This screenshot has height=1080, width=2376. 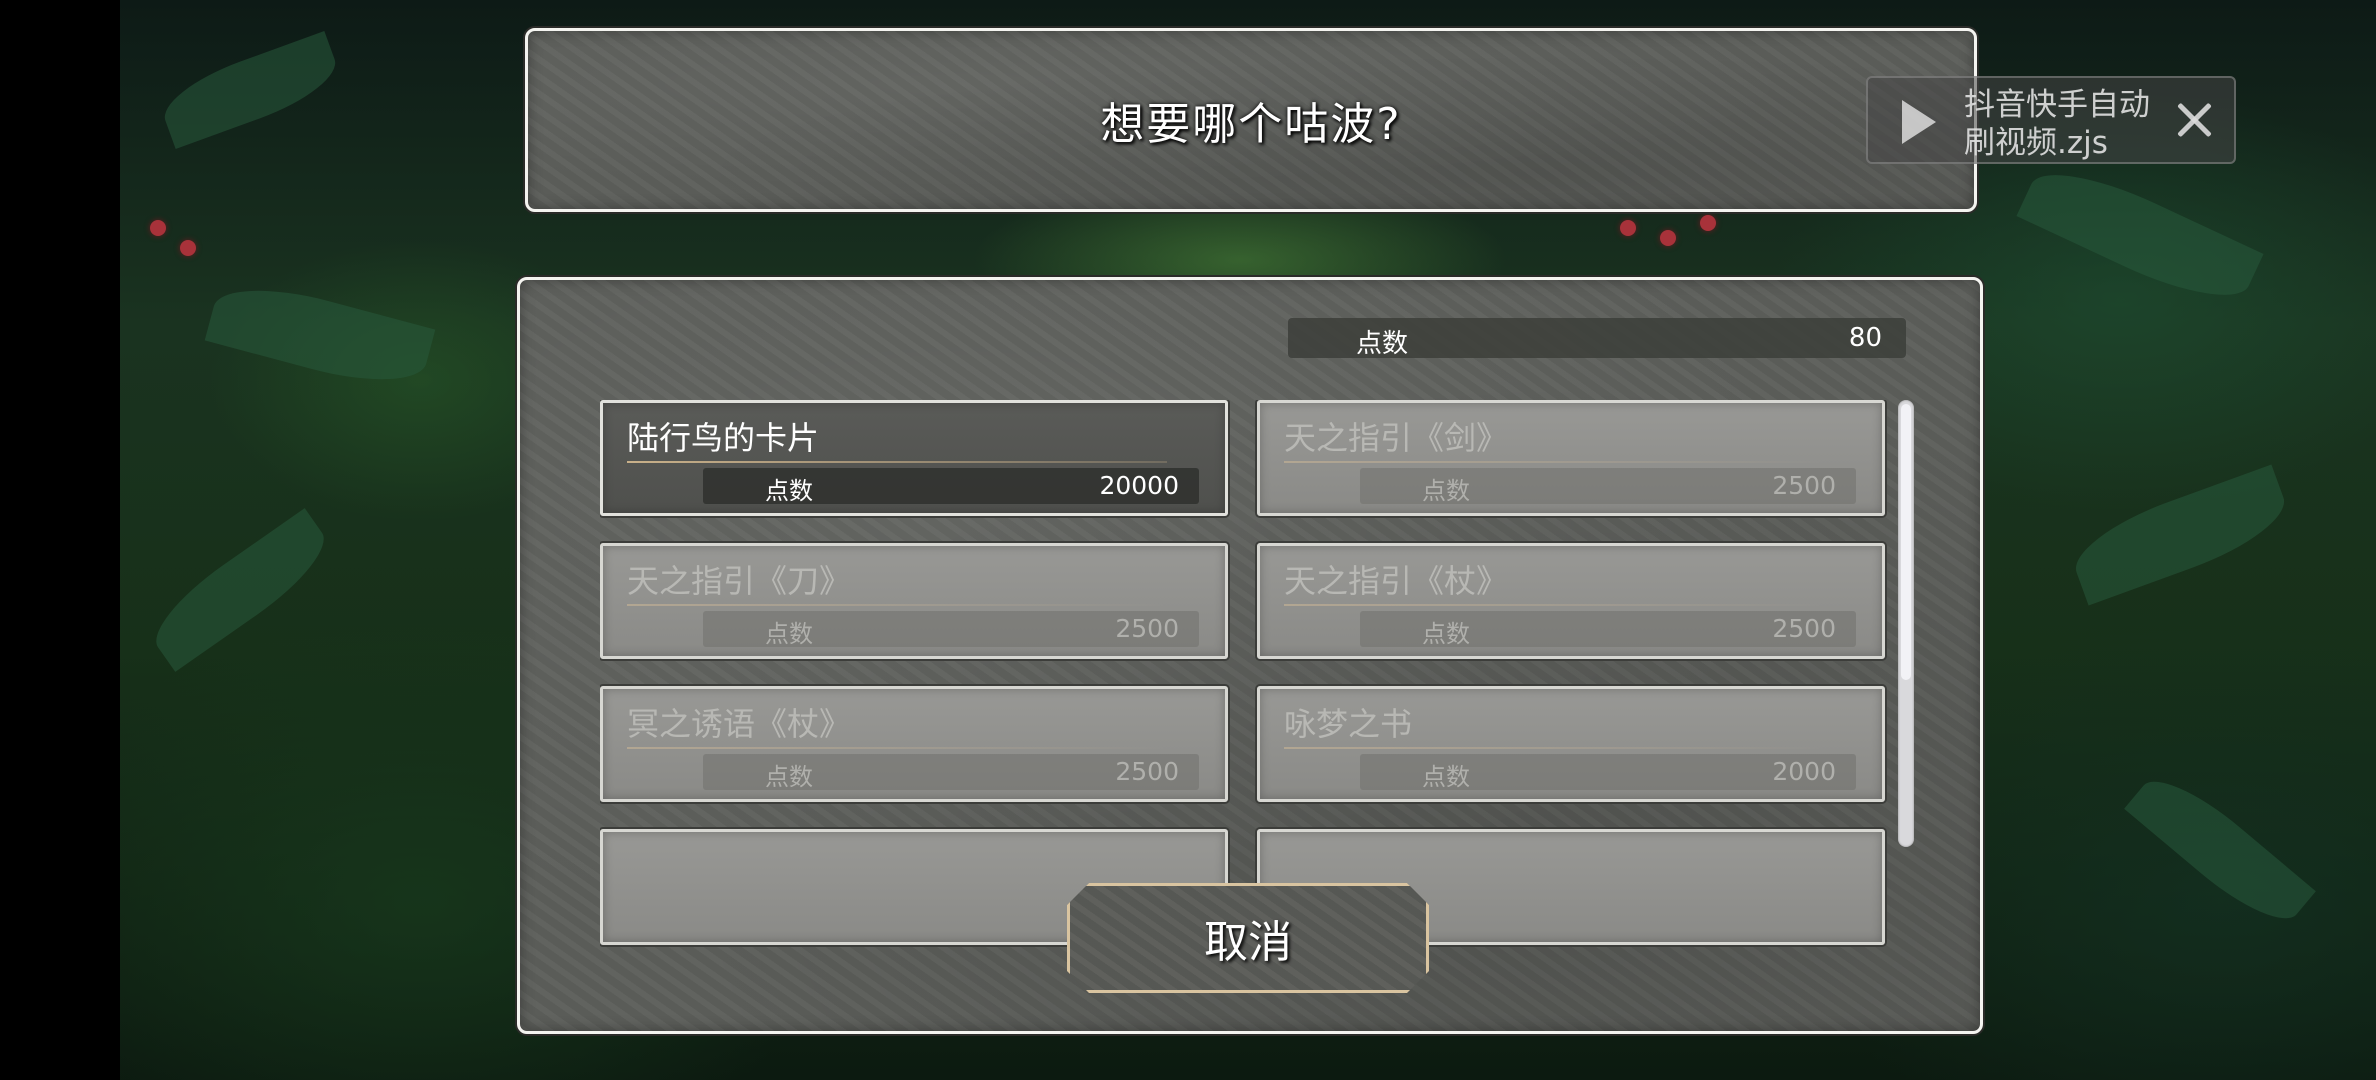 I want to click on item-cost: 点数 20000, so click(x=951, y=486).